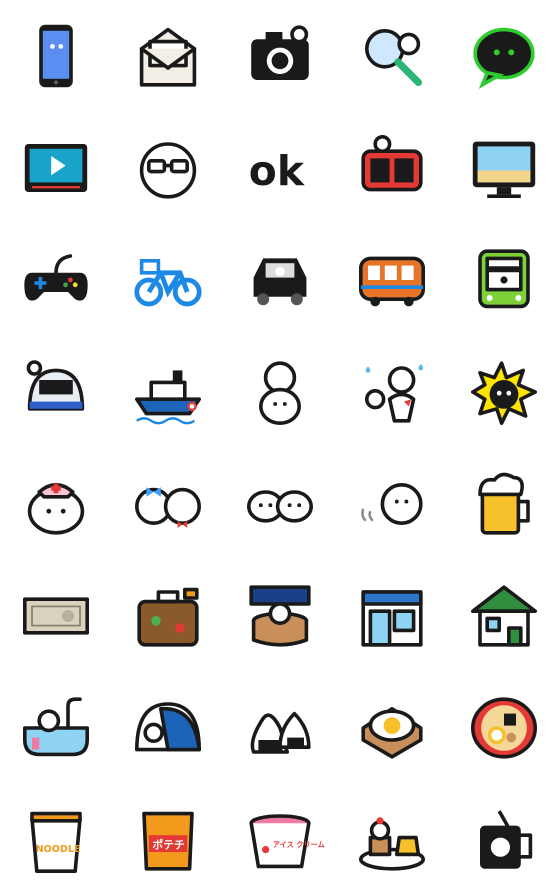 The width and height of the screenshot is (560, 896). Describe the element at coordinates (56, 840) in the screenshot. I see `cup-noodle-icon: NOODLE` at that location.